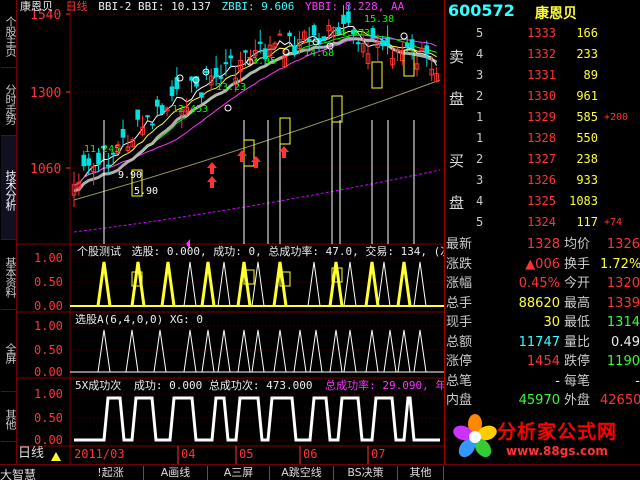  What do you see at coordinates (558, 33) in the screenshot?
I see `sell-order-row: 5 1333 166` at bounding box center [558, 33].